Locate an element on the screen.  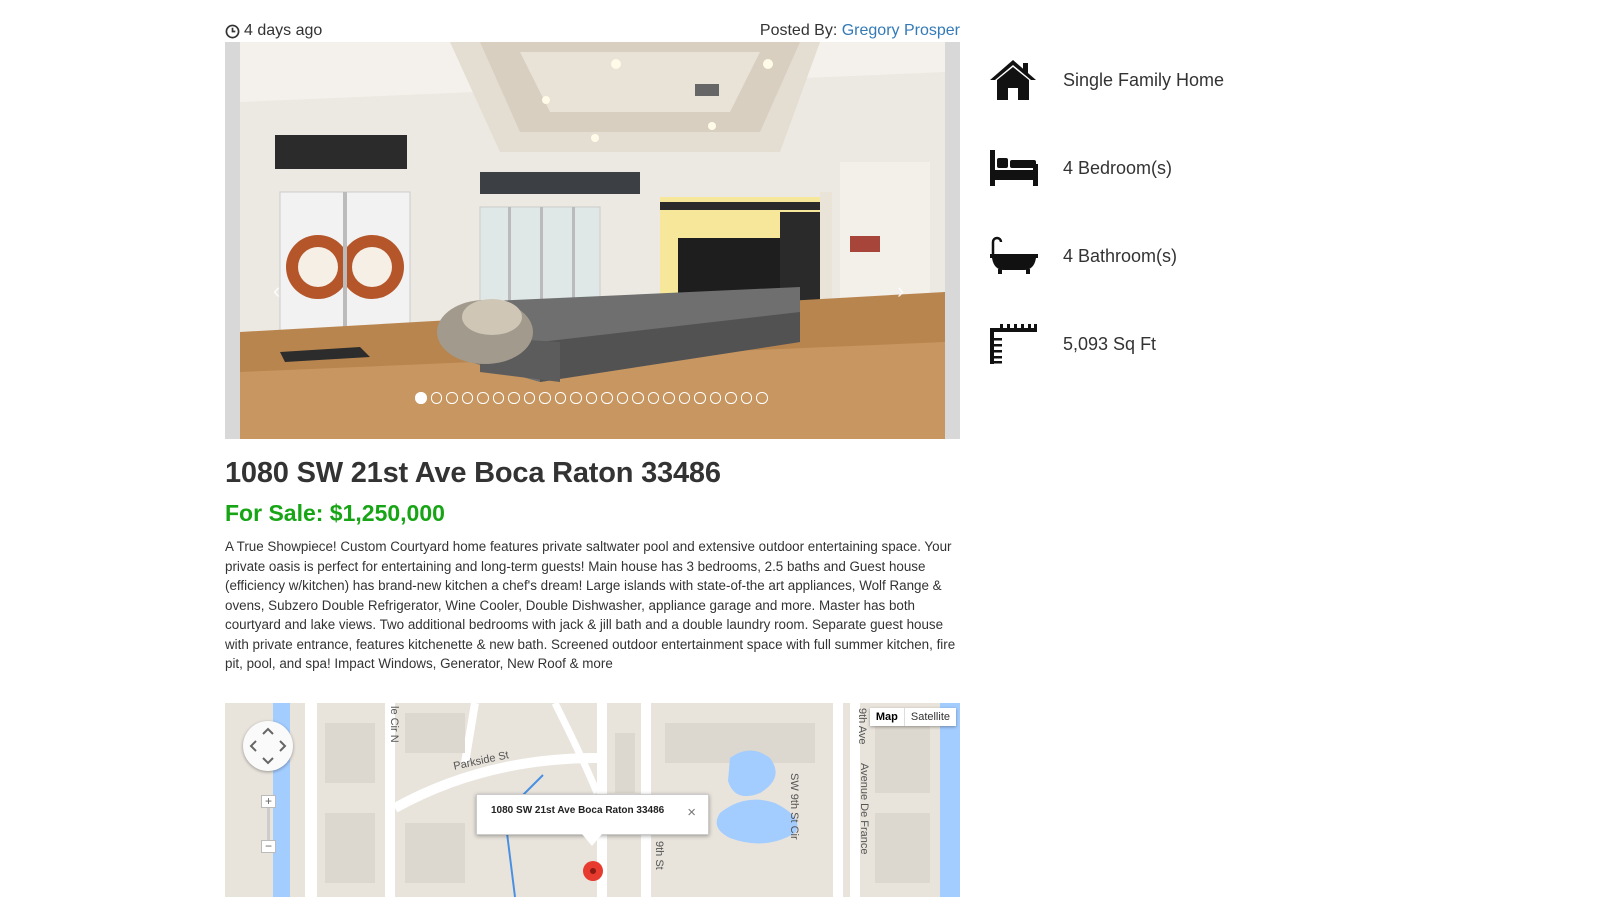
pan-arrows-icon is located at coordinates (268, 746).